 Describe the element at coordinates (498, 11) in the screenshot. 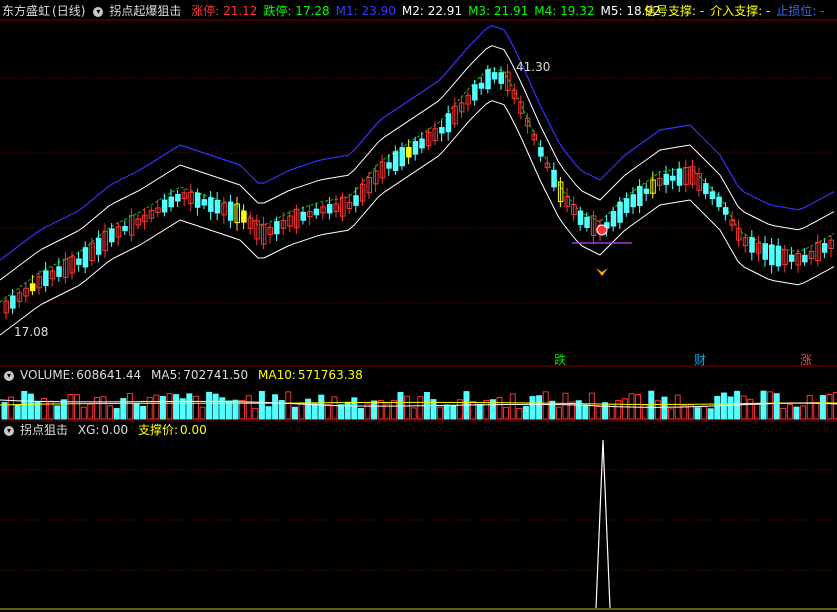

I see `header-item-4: M3: 21.91` at that location.